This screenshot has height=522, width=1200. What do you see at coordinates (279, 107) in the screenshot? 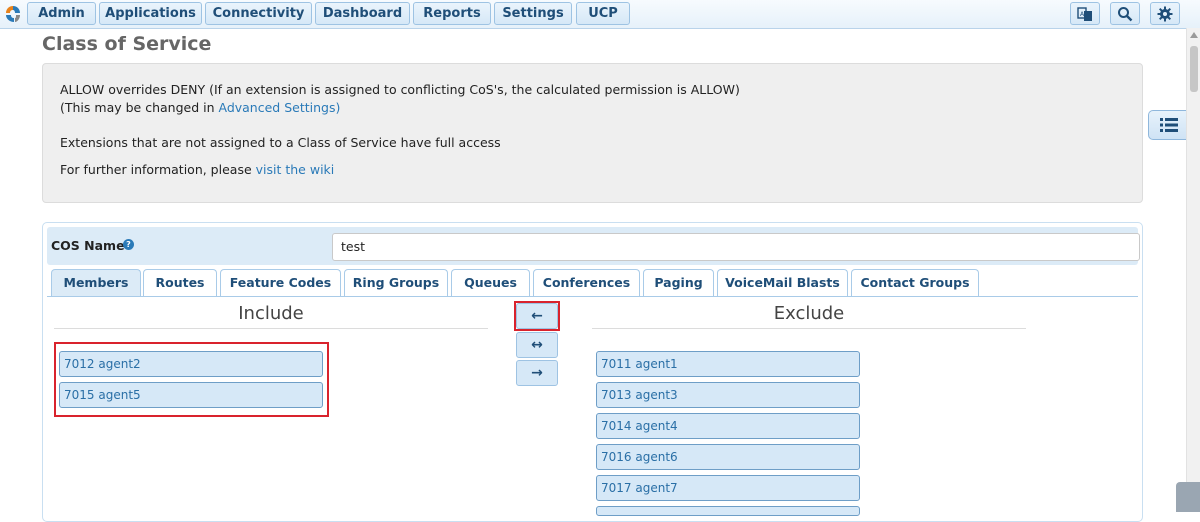
I see `advanced-settings-link: Advanced Settings)` at bounding box center [279, 107].